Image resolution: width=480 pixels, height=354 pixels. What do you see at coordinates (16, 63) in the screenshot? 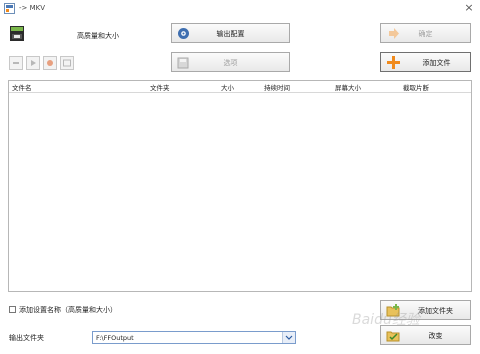
I see `remove-item-icon` at bounding box center [16, 63].